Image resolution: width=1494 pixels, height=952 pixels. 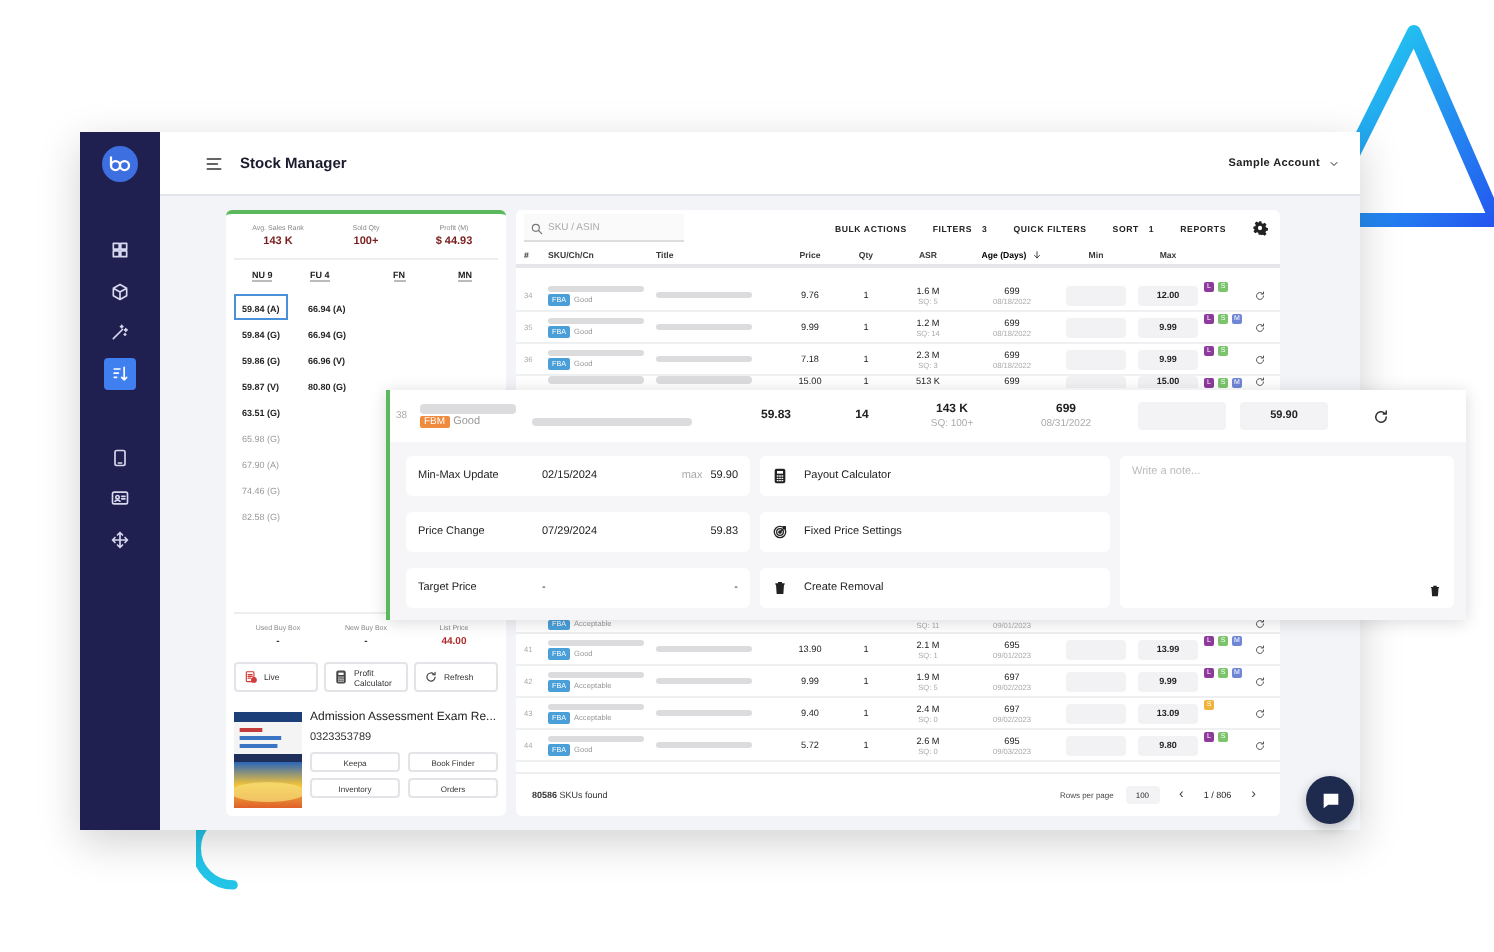 What do you see at coordinates (537, 228) in the screenshot?
I see `search-icon` at bounding box center [537, 228].